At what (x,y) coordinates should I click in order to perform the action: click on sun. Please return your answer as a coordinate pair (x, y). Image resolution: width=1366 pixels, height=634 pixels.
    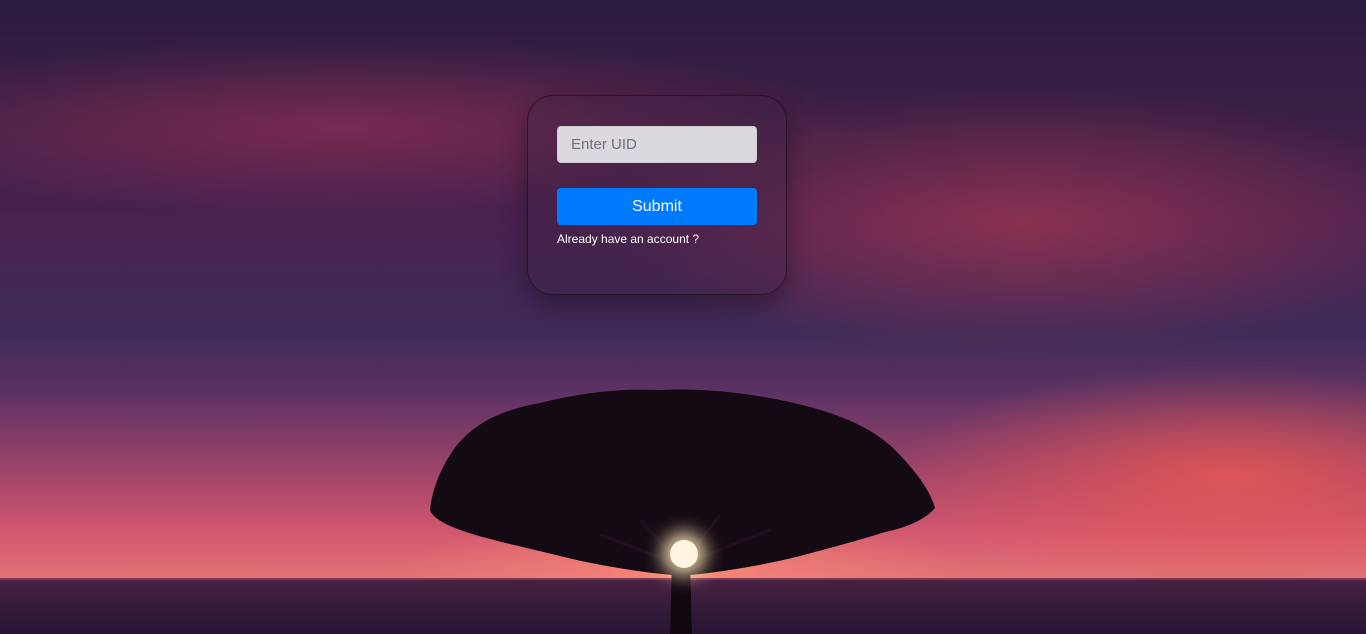
    Looking at the image, I should click on (684, 554).